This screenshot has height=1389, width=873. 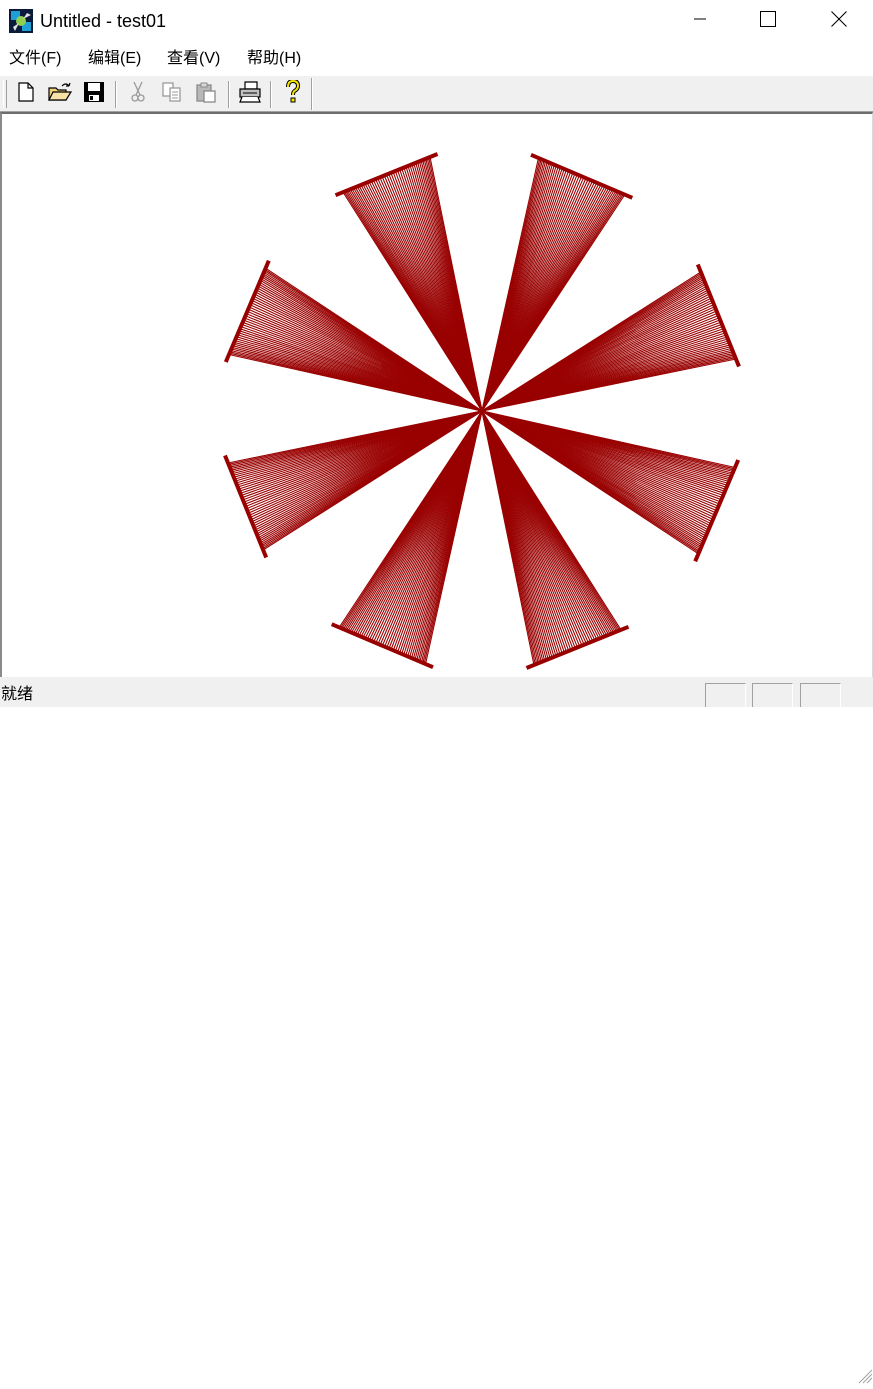 I want to click on menu-help: 帮助(H), so click(x=274, y=59).